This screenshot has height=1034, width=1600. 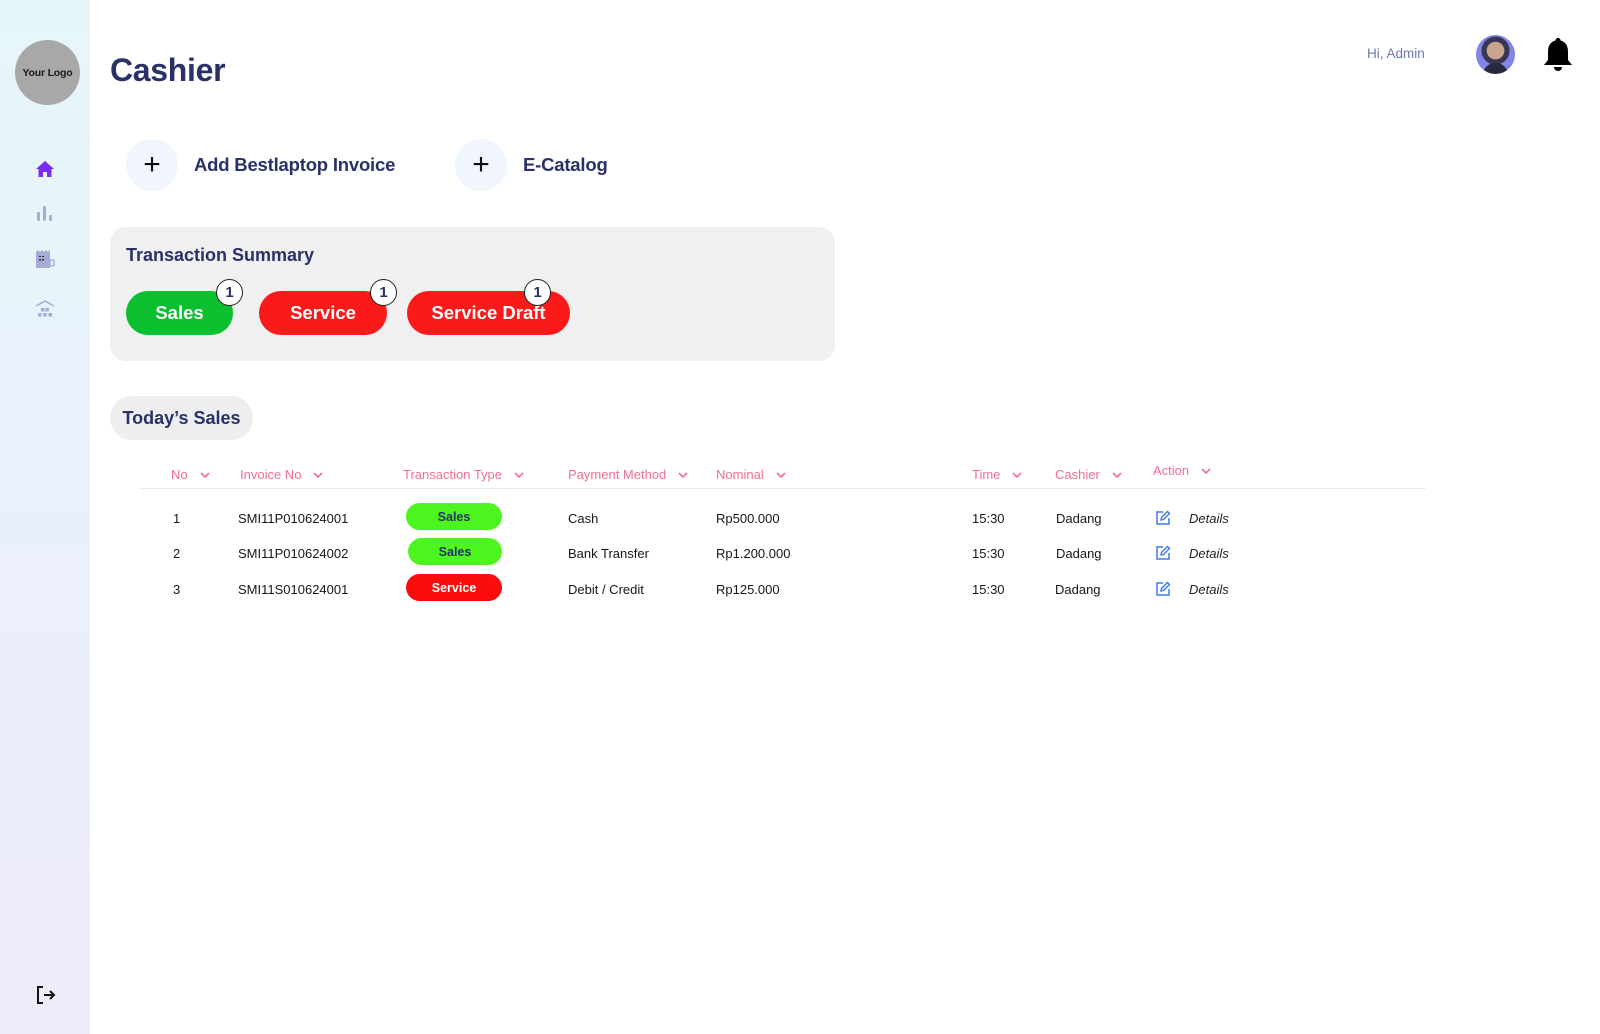 I want to click on cell-payment-method: Debit / Credit, so click(x=606, y=589).